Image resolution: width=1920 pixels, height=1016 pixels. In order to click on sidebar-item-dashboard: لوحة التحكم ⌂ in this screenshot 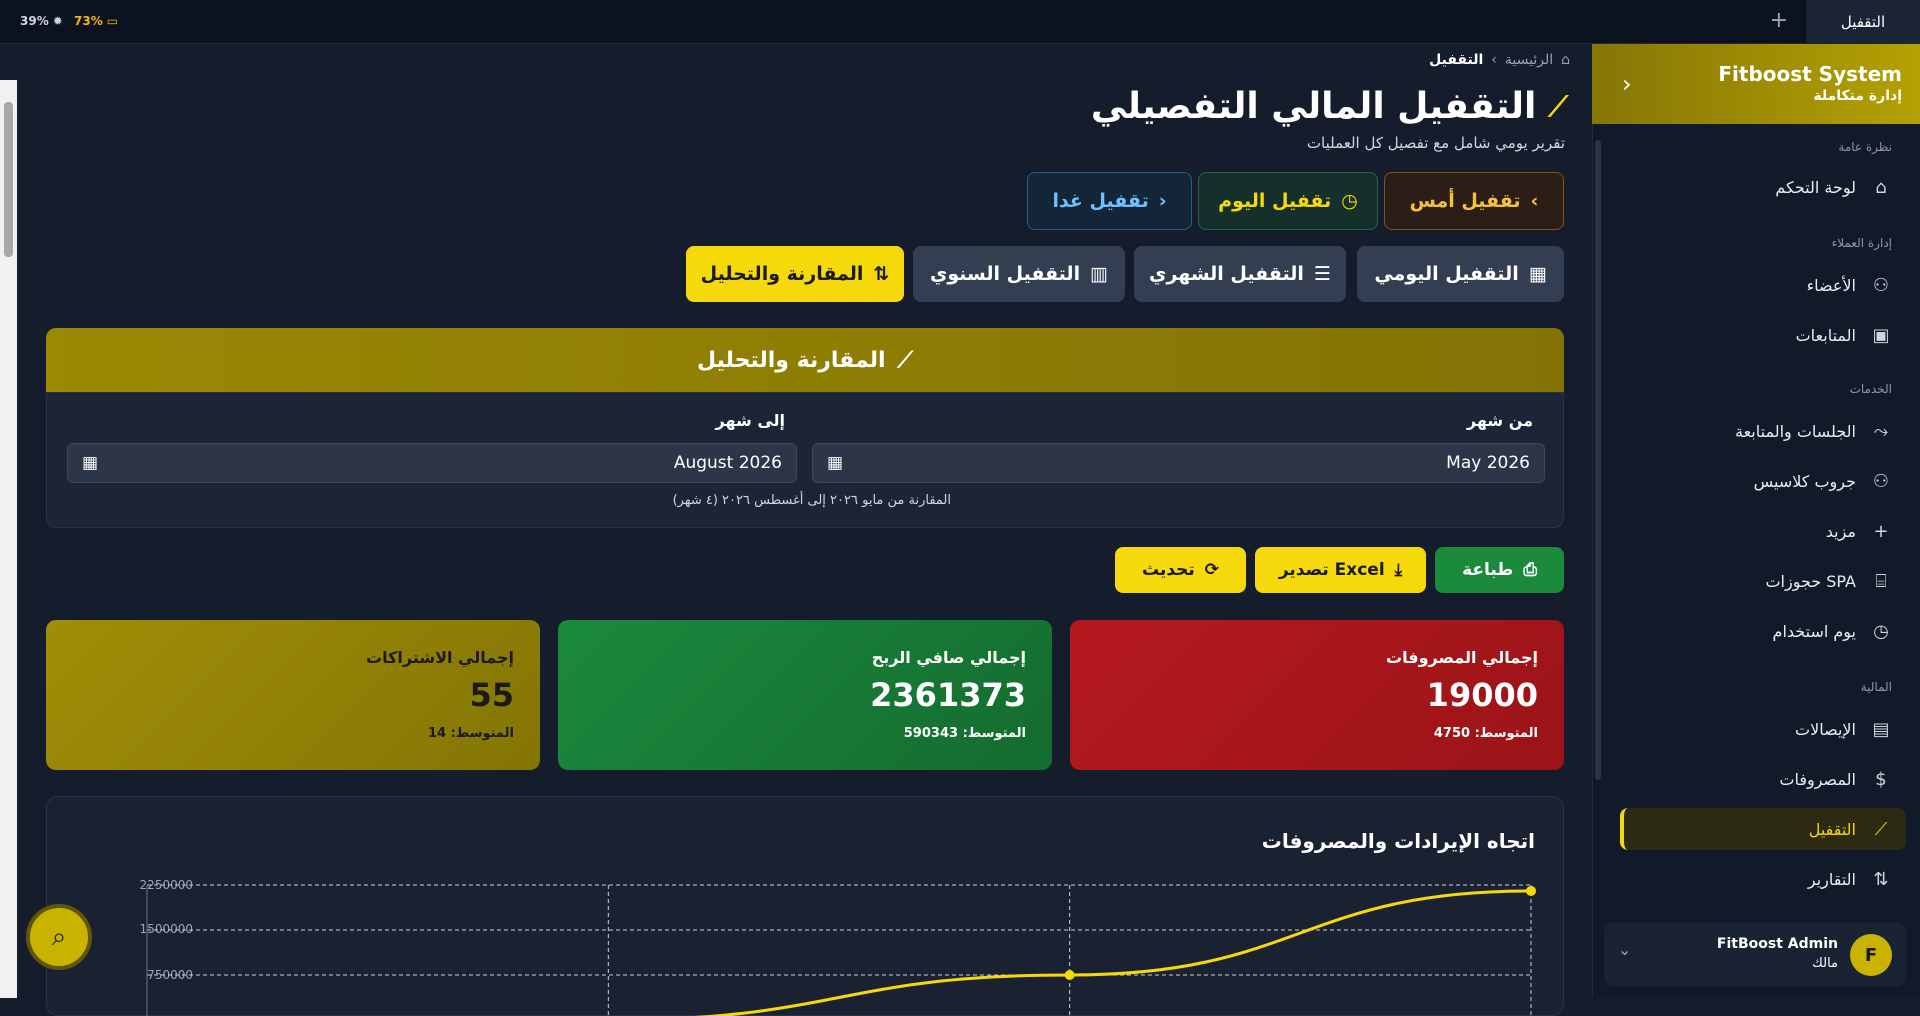, I will do `click(1763, 187)`.